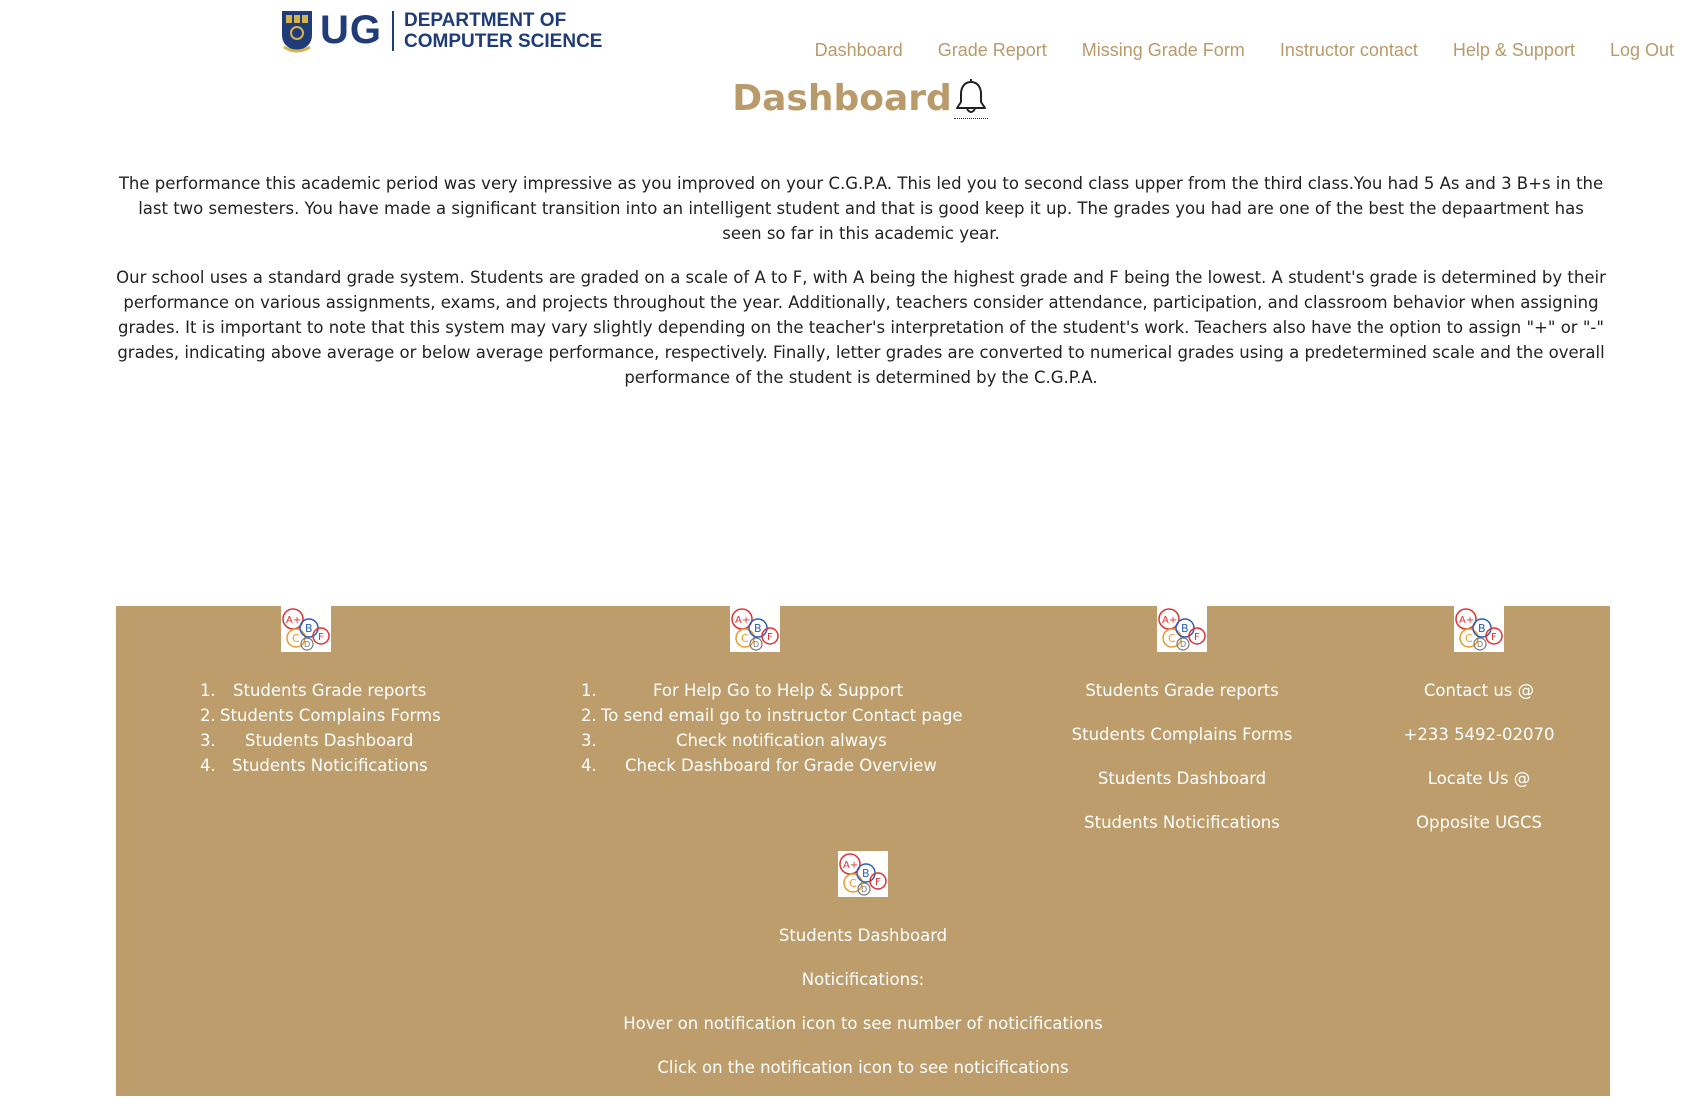 This screenshot has width=1700, height=1113. I want to click on page-header: Dashboard, so click(850, 98).